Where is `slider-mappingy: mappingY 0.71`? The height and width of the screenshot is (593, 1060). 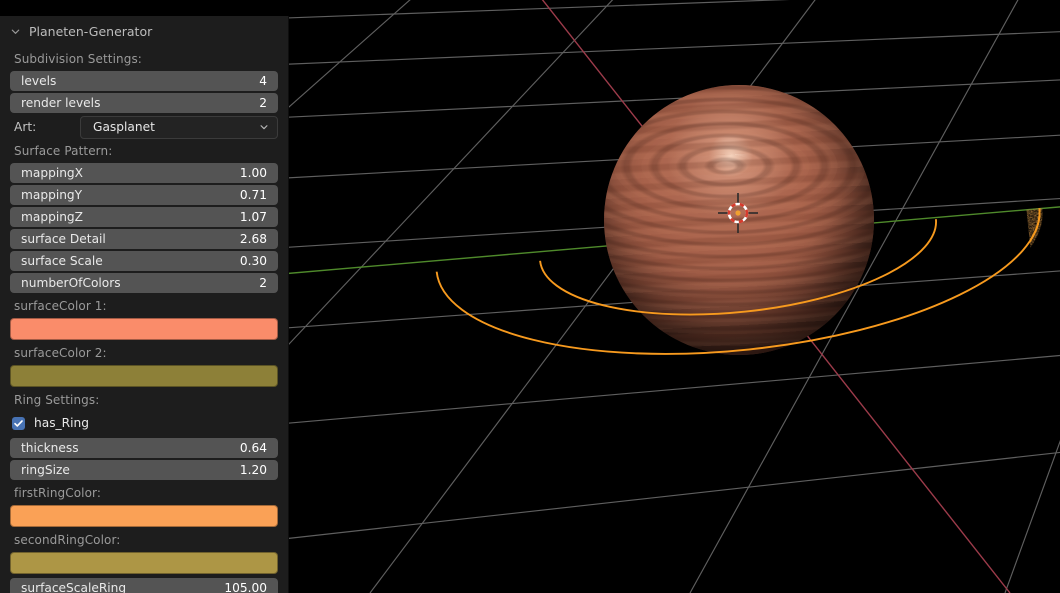
slider-mappingy: mappingY 0.71 is located at coordinates (144, 195).